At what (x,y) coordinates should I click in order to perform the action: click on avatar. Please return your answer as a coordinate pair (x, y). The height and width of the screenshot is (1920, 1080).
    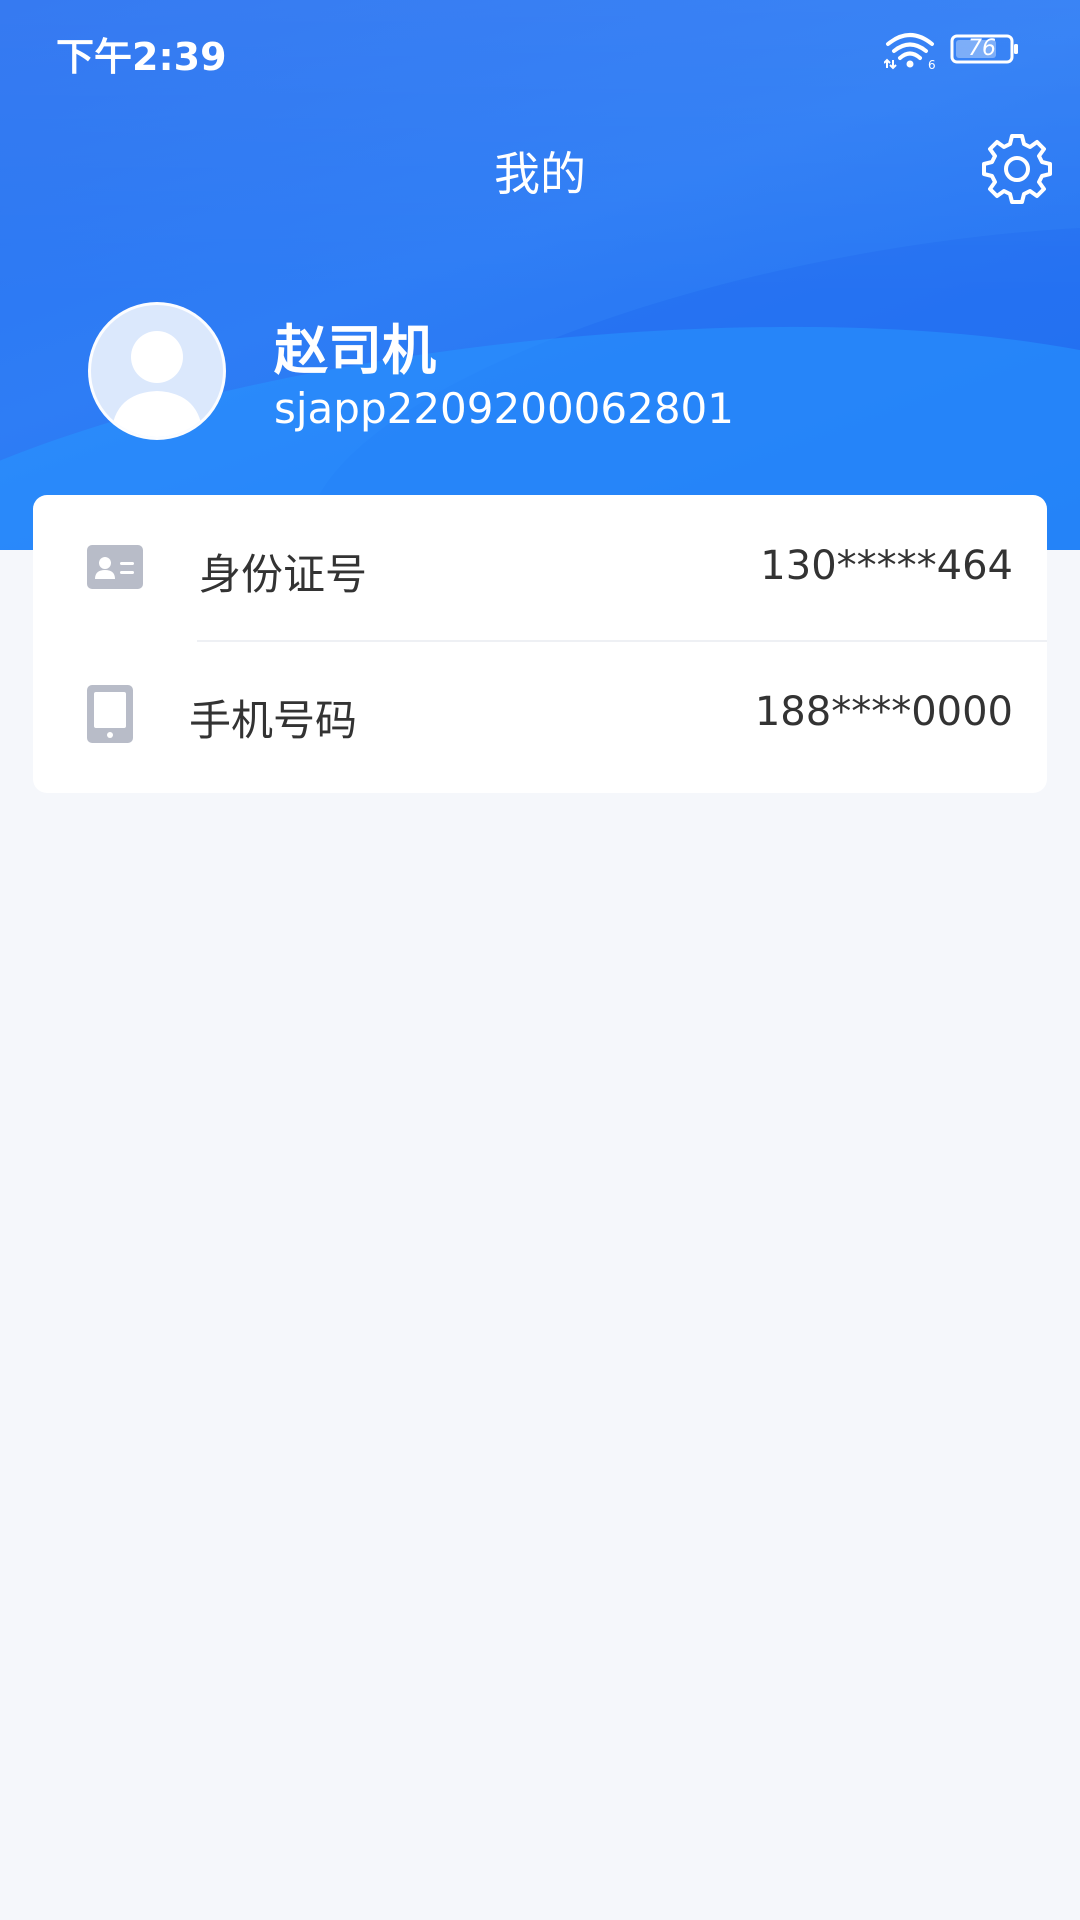
    Looking at the image, I should click on (157, 371).